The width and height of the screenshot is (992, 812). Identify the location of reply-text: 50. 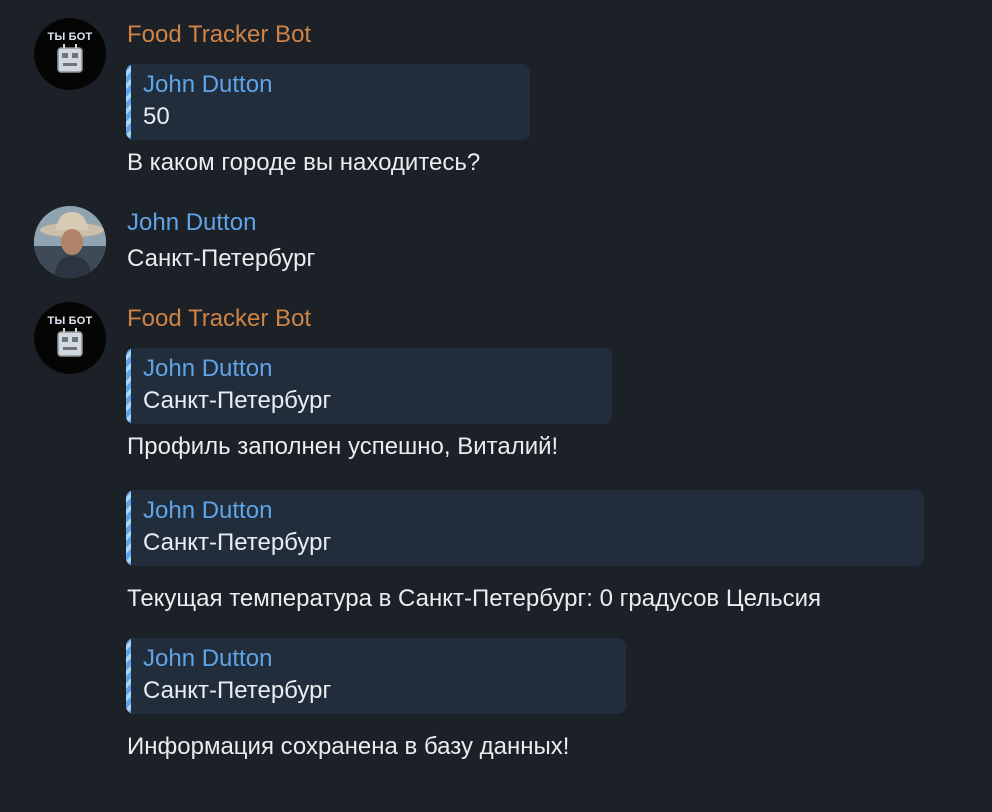
(156, 116).